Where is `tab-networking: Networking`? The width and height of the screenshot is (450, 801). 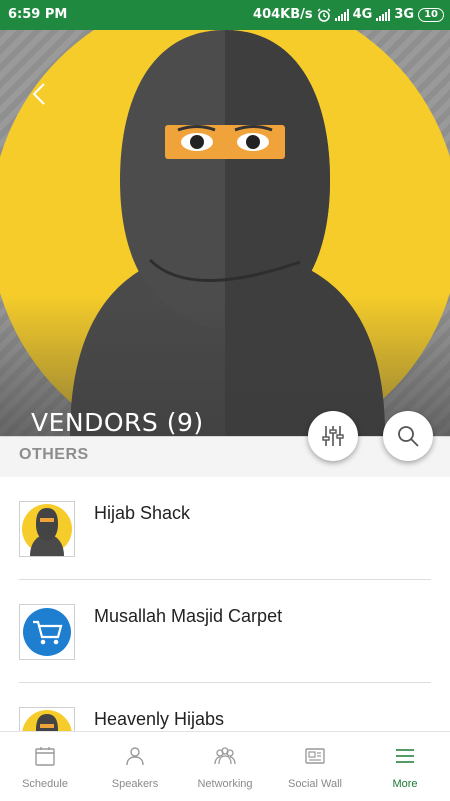
tab-networking: Networking is located at coordinates (225, 766).